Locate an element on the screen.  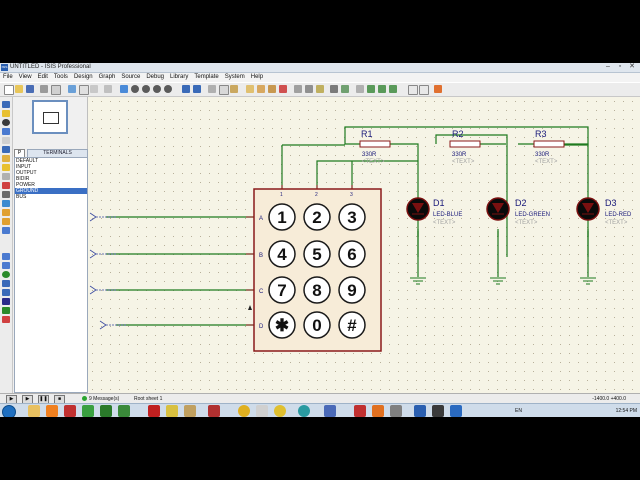
keypad-key: ✱ is located at coordinates (282, 325).